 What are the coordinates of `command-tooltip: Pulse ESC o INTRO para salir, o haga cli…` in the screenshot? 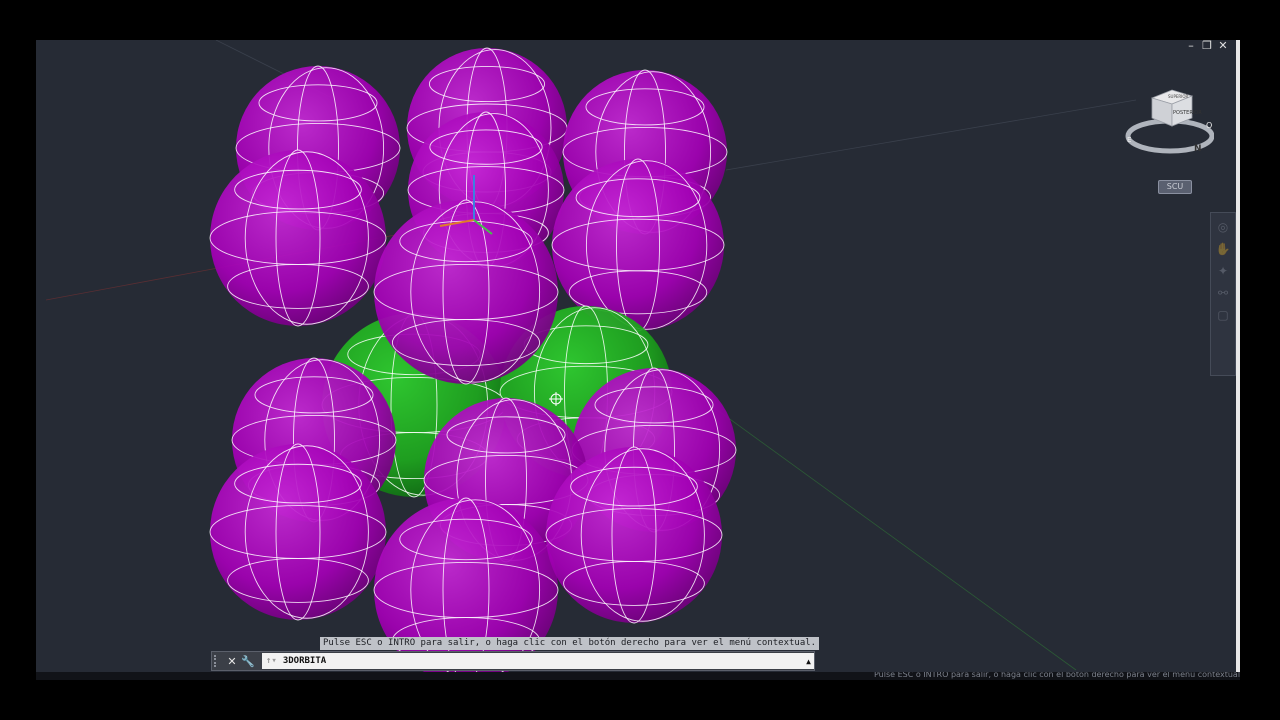 It's located at (570, 643).